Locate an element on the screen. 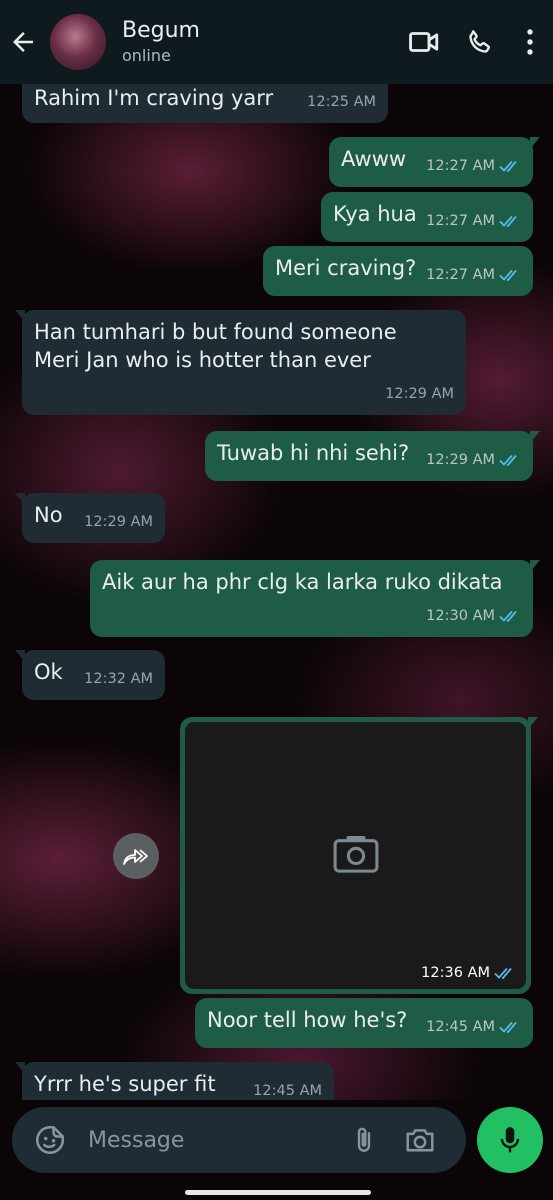 The width and height of the screenshot is (553, 1200). camera-icon is located at coordinates (420, 1140).